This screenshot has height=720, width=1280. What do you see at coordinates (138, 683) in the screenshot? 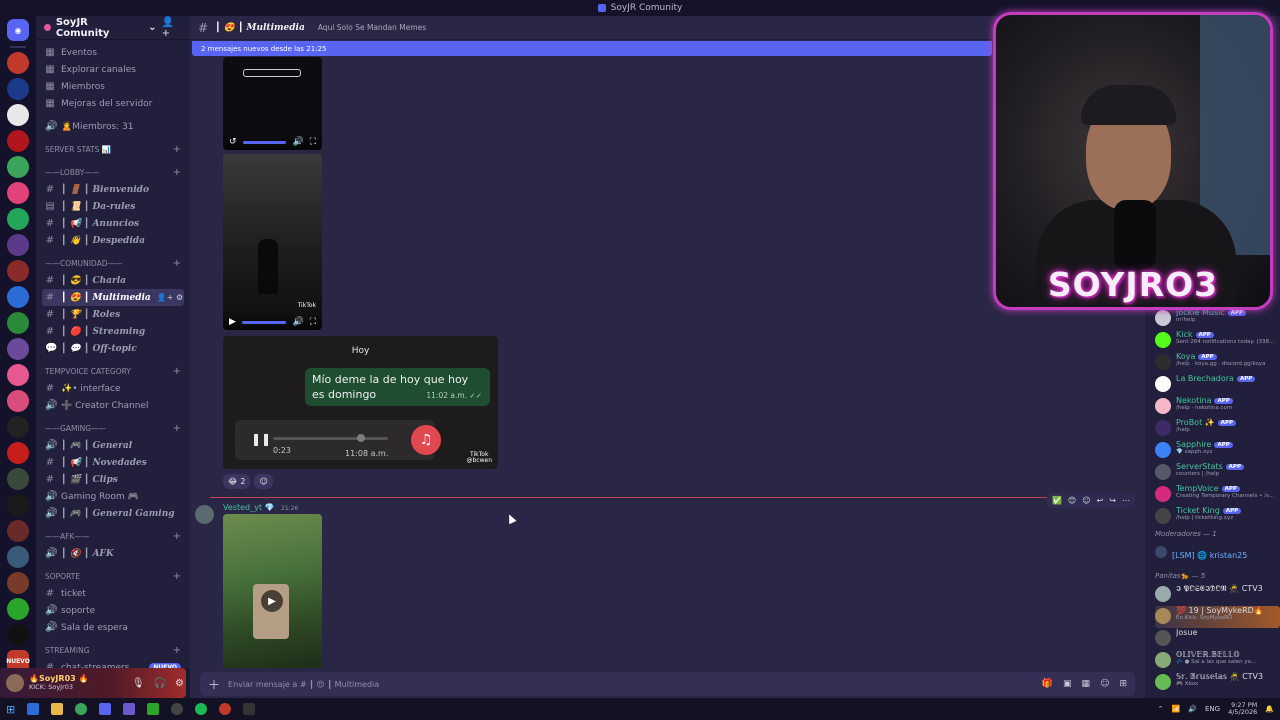
I see `microphone-icon: 🎙` at bounding box center [138, 683].